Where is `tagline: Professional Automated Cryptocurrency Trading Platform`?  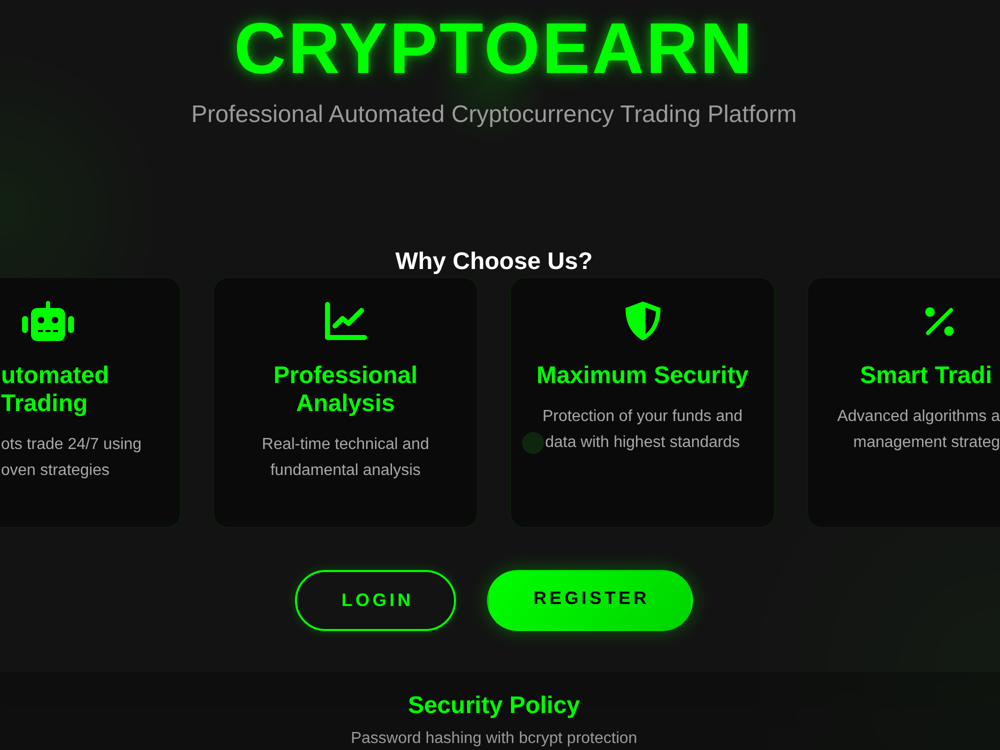
tagline: Professional Automated Cryptocurrency Trading Platform is located at coordinates (494, 115).